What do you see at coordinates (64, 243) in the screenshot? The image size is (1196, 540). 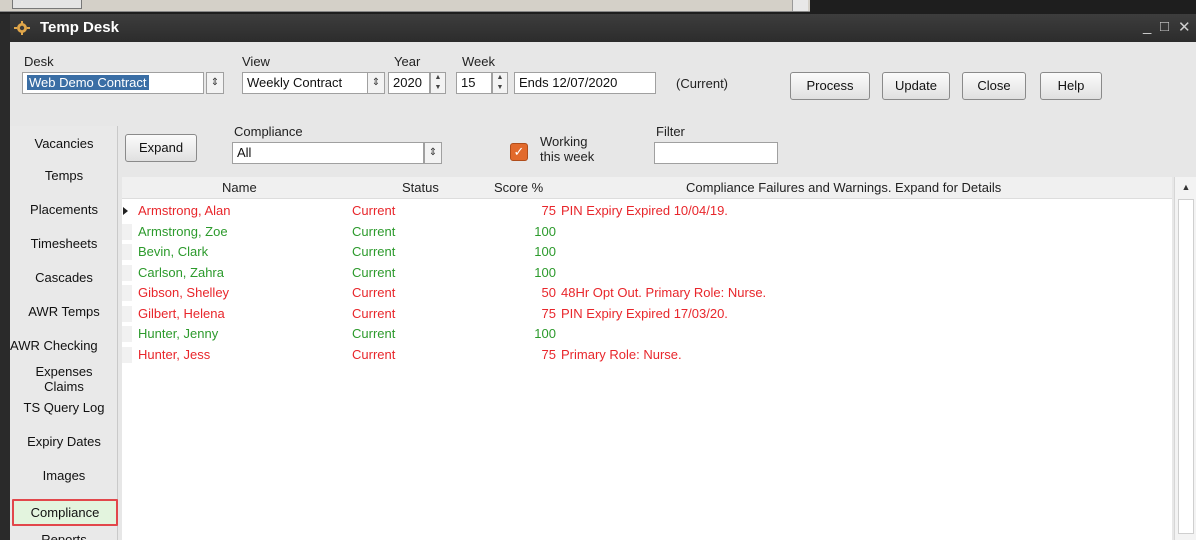 I see `sidebar-item-timesheets: Timesheets` at bounding box center [64, 243].